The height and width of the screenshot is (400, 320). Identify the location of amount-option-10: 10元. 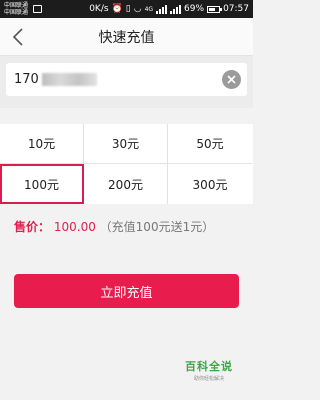
(42, 144).